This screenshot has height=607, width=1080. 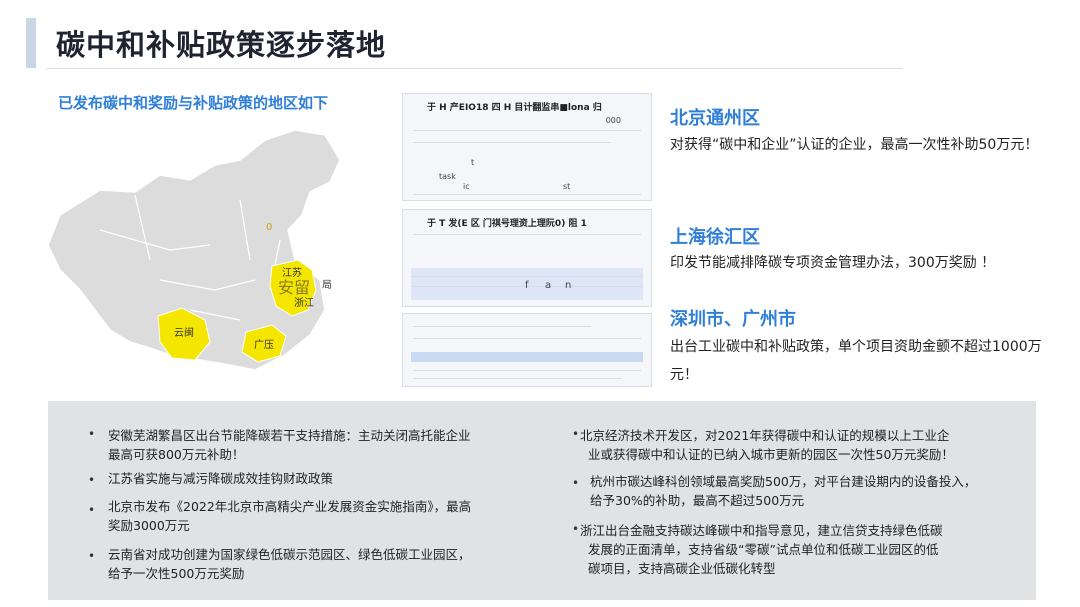 I want to click on list-item-line: 最高可获800万元补助！, so click(x=176, y=454).